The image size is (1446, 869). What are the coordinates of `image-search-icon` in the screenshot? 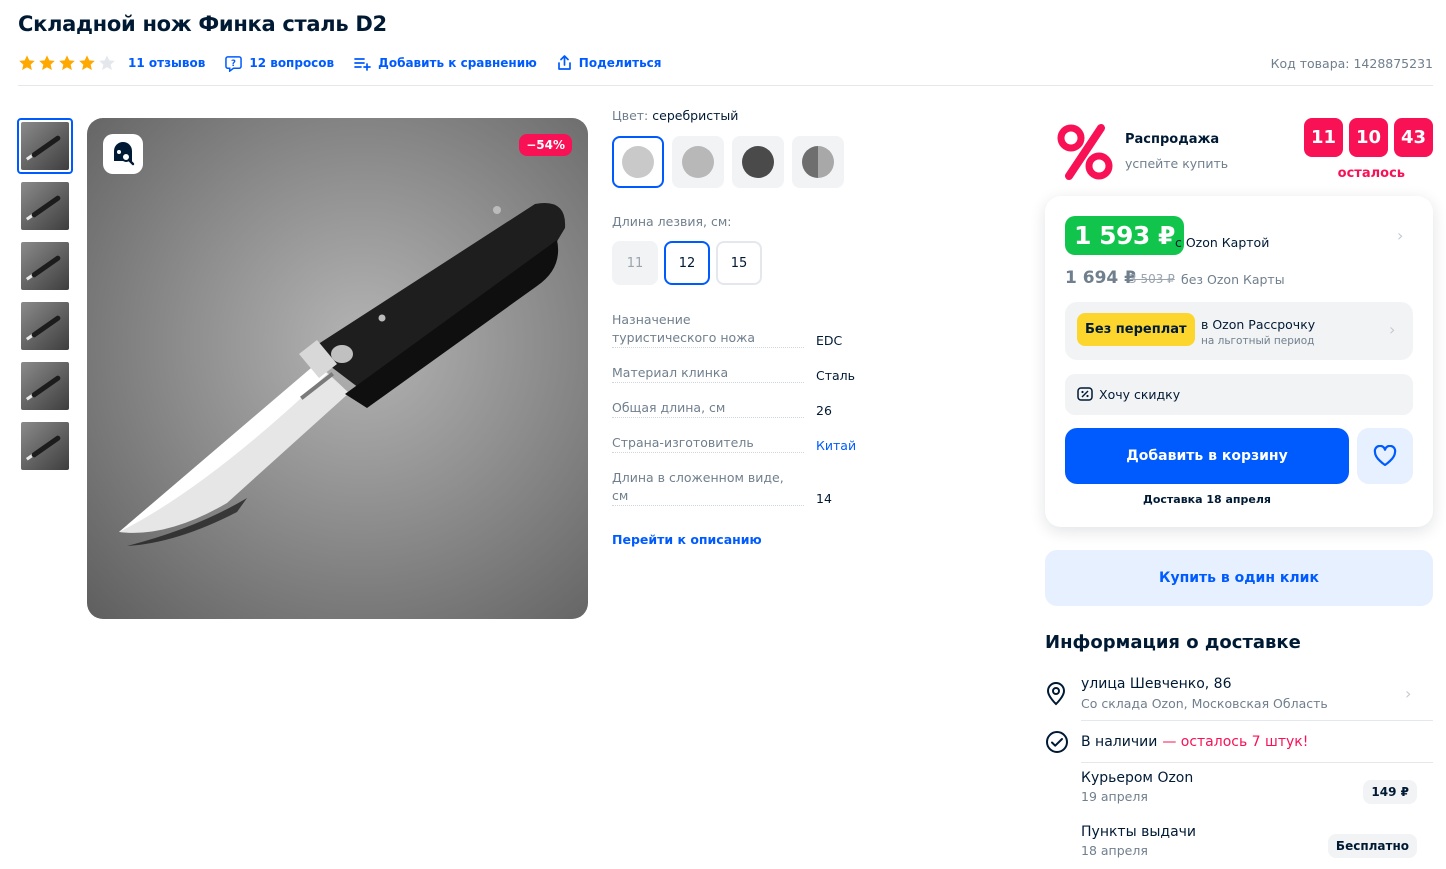 It's located at (124, 154).